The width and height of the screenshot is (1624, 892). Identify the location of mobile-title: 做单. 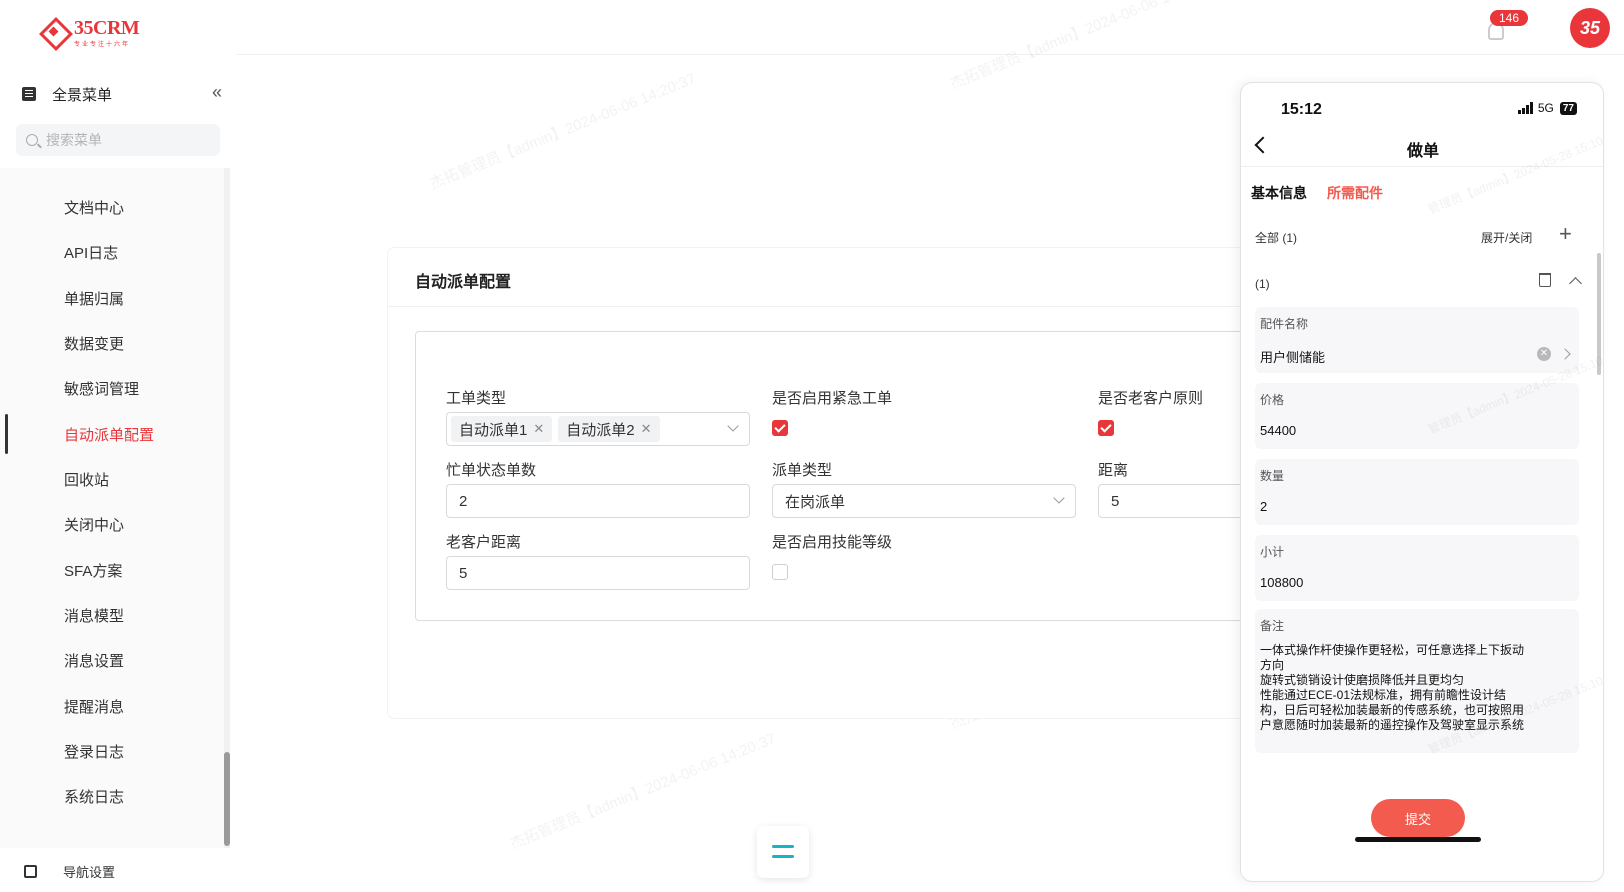
(1422, 151).